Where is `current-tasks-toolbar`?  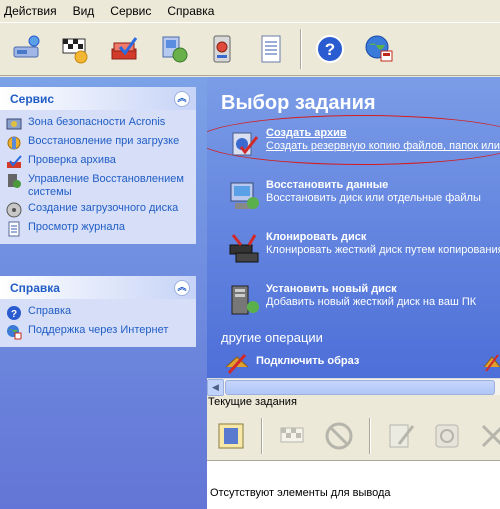
current-tasks-toolbar is located at coordinates (353, 436).